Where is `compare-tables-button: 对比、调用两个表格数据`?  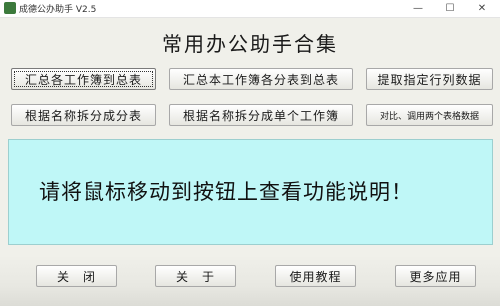 compare-tables-button: 对比、调用两个表格数据 is located at coordinates (429, 115).